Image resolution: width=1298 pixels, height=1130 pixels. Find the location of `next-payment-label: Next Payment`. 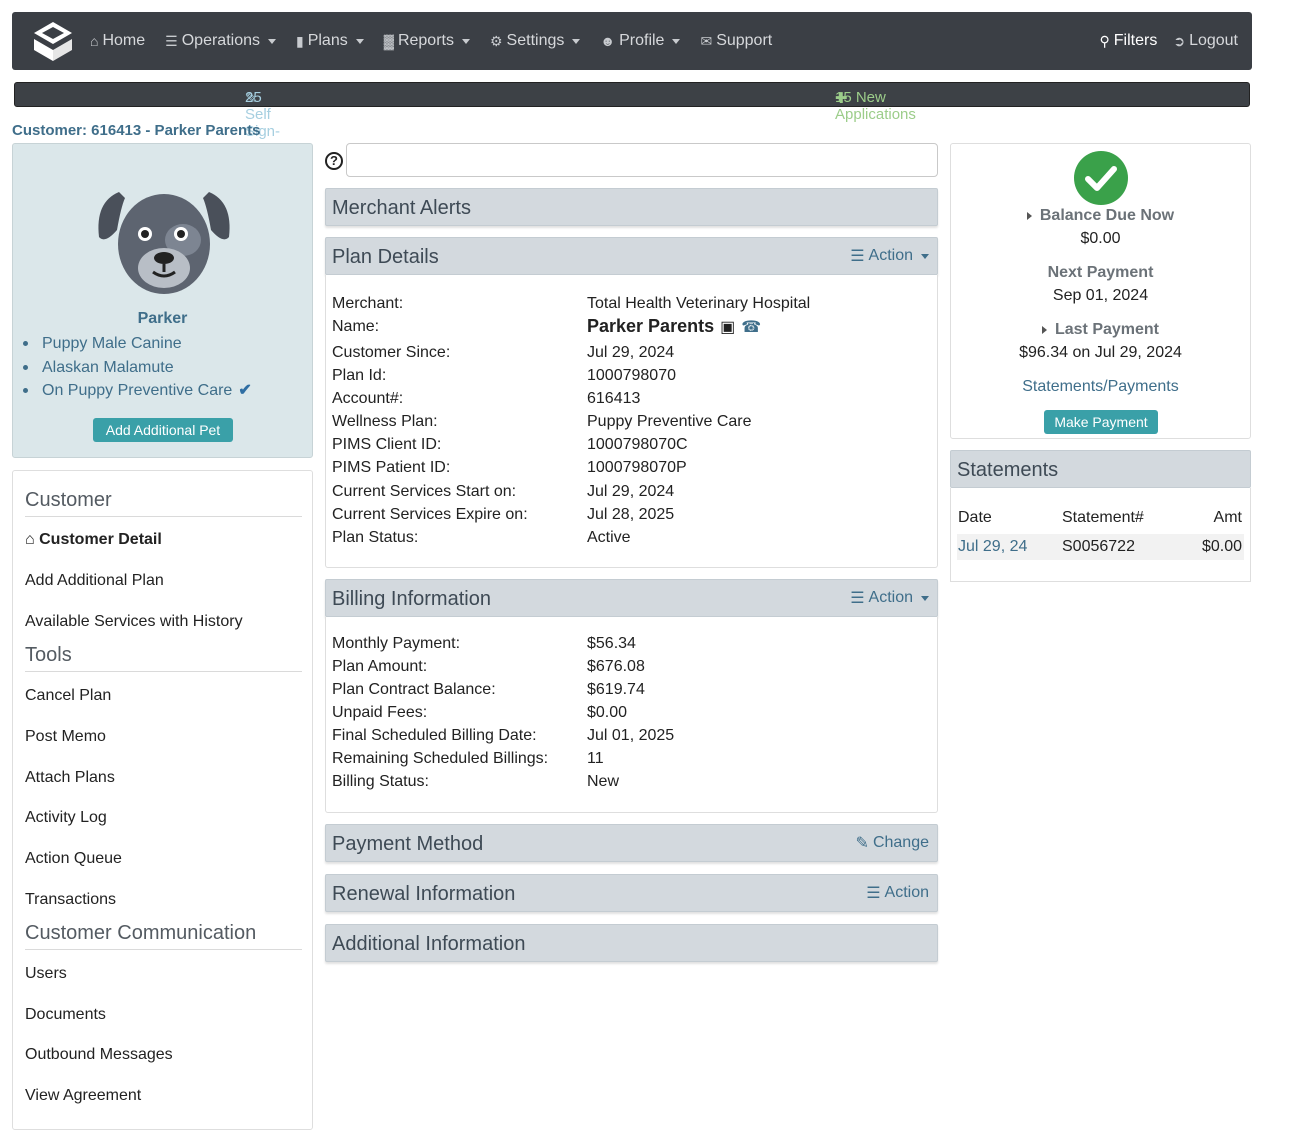

next-payment-label: Next Payment is located at coordinates (1100, 272).